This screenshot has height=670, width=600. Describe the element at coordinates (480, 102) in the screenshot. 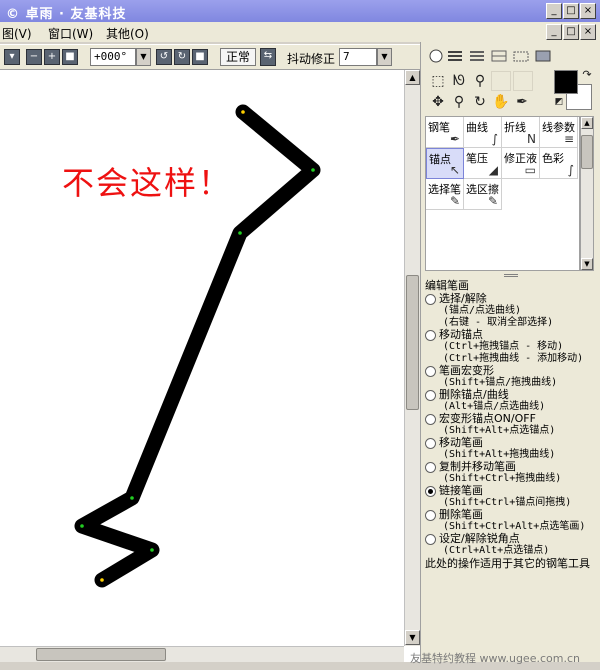

I see `rotate-view-icon: ↻` at that location.